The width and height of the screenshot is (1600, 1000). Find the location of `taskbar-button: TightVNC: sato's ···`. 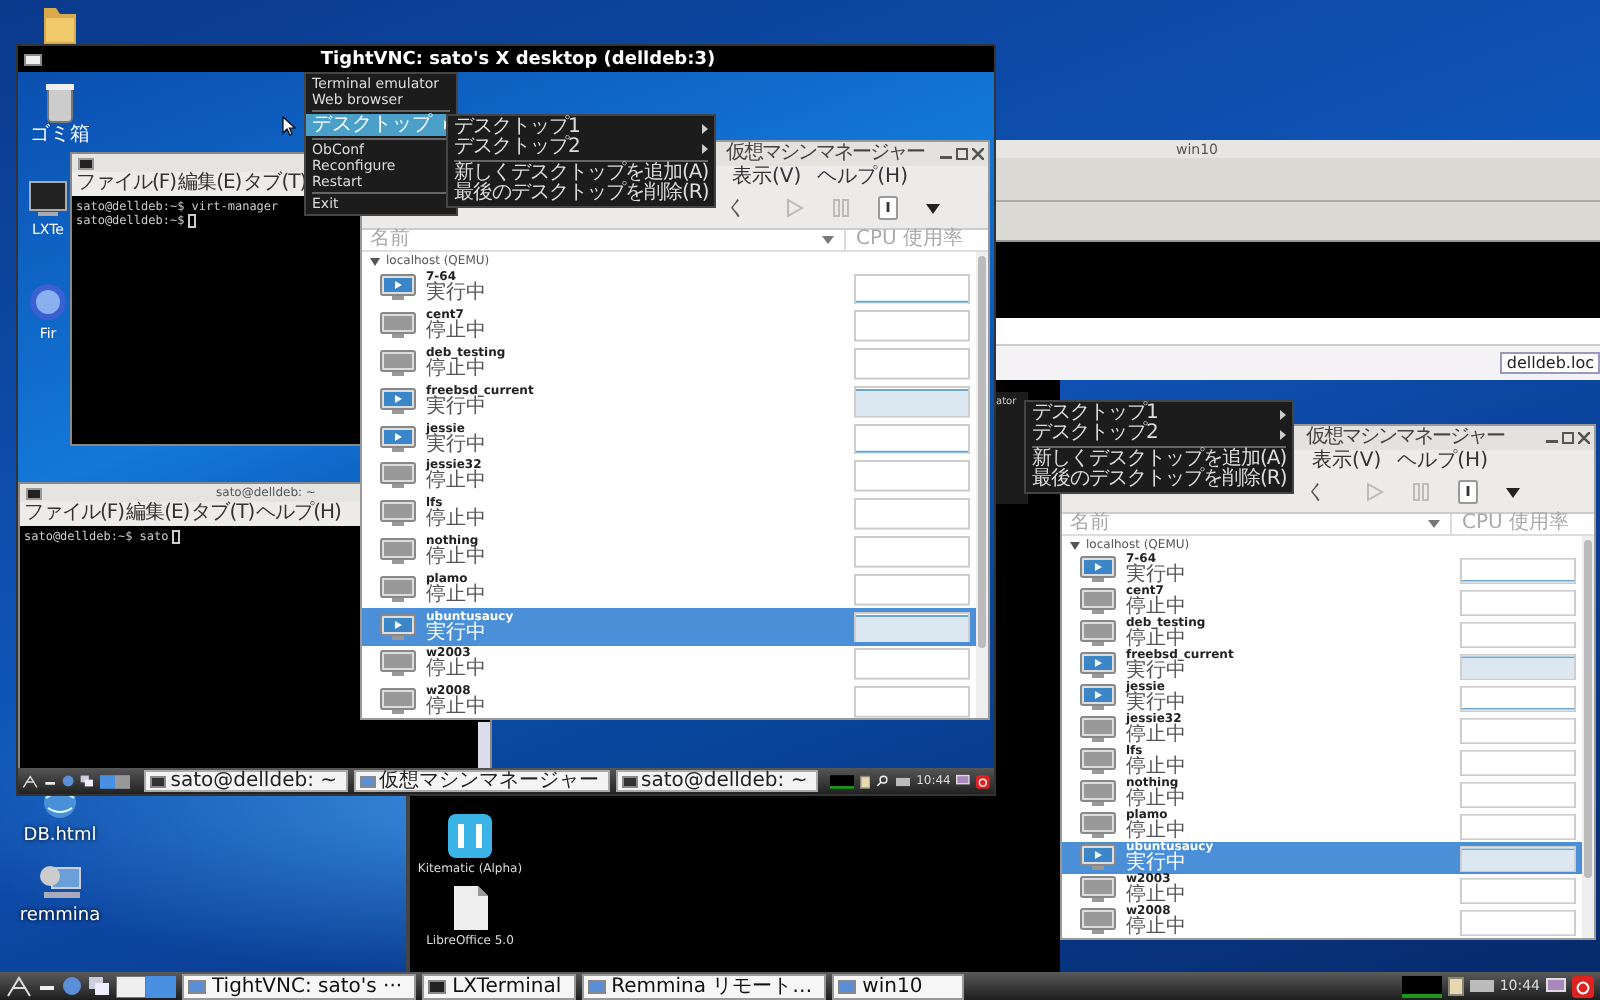

taskbar-button: TightVNC: sato's ··· is located at coordinates (299, 986).